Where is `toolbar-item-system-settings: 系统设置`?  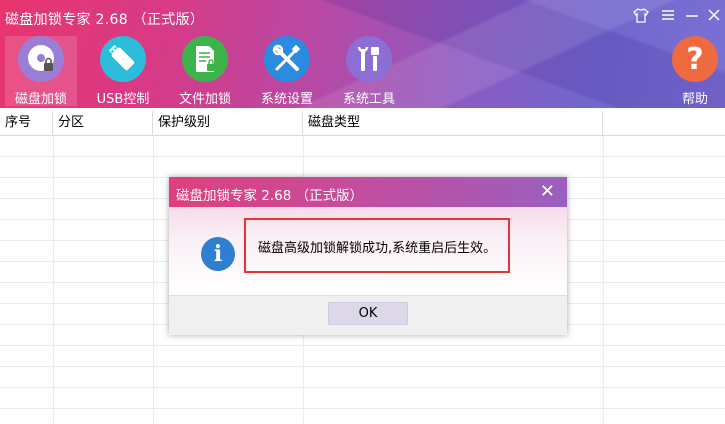
toolbar-item-system-settings: 系统设置 is located at coordinates (287, 71).